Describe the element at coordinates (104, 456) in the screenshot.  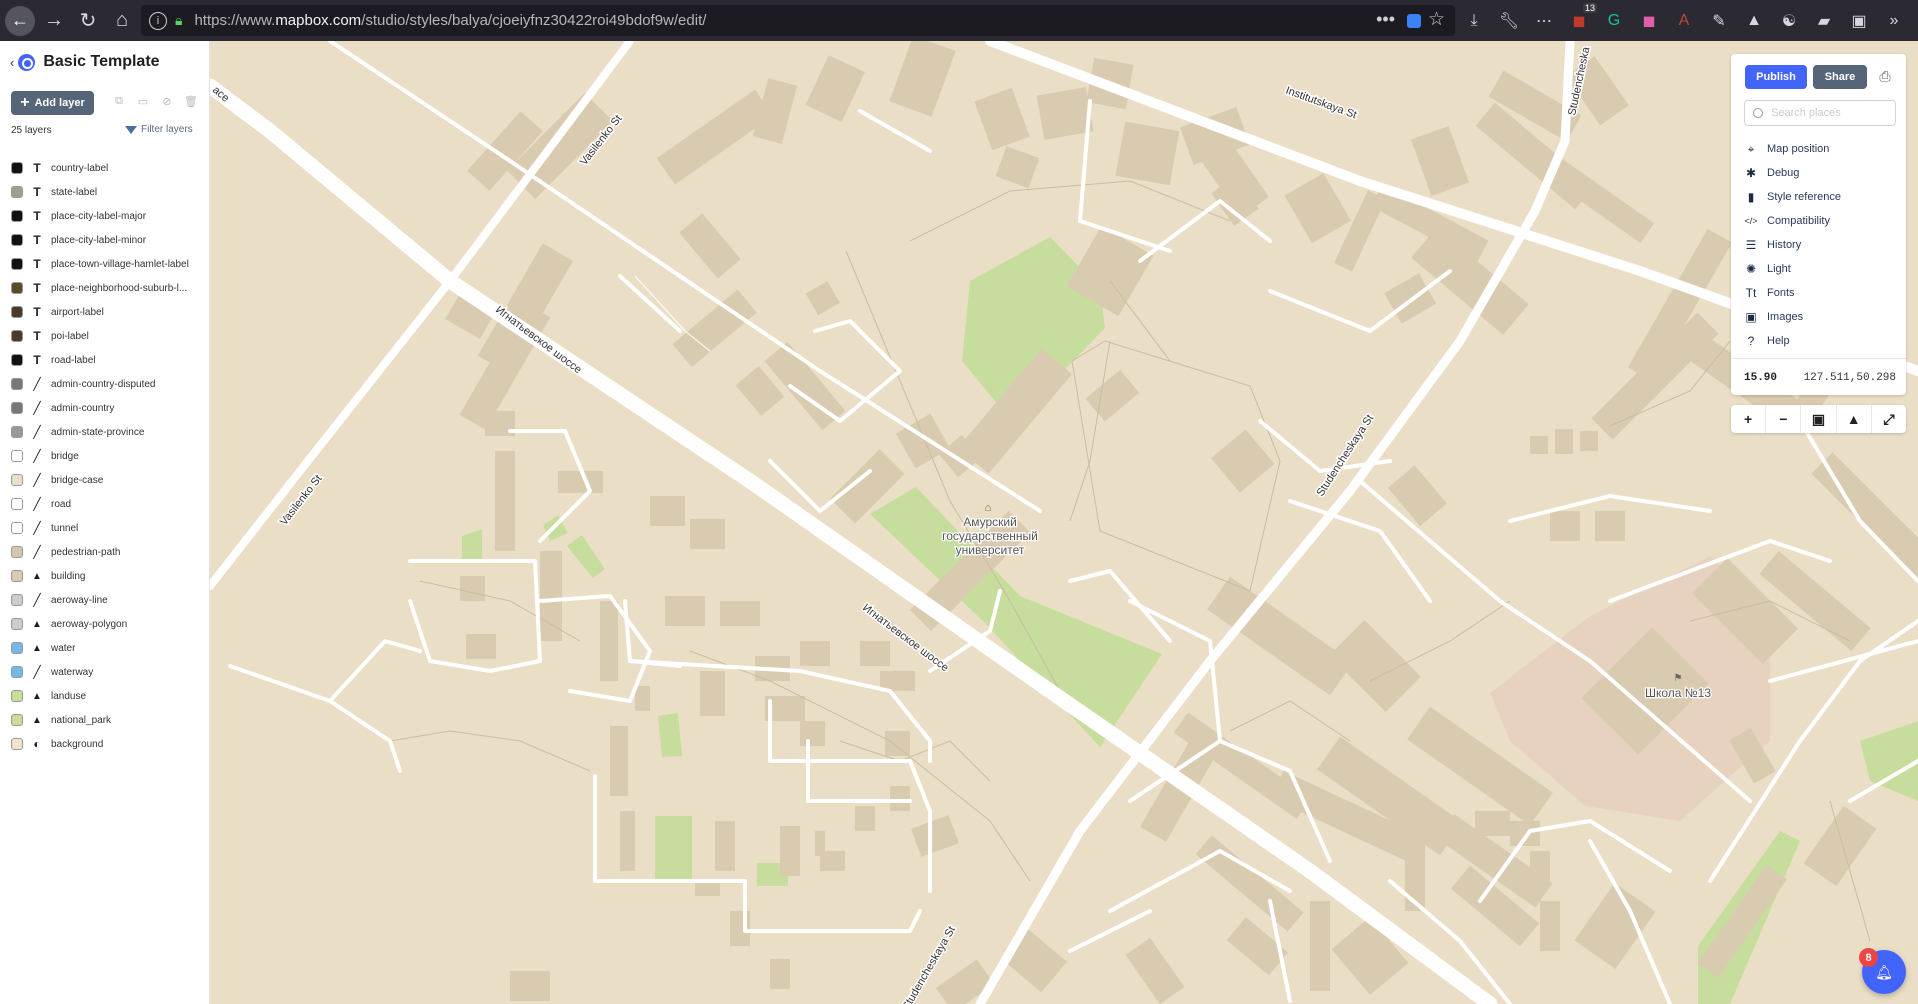
I see `layer-item: ╱ bridge` at that location.